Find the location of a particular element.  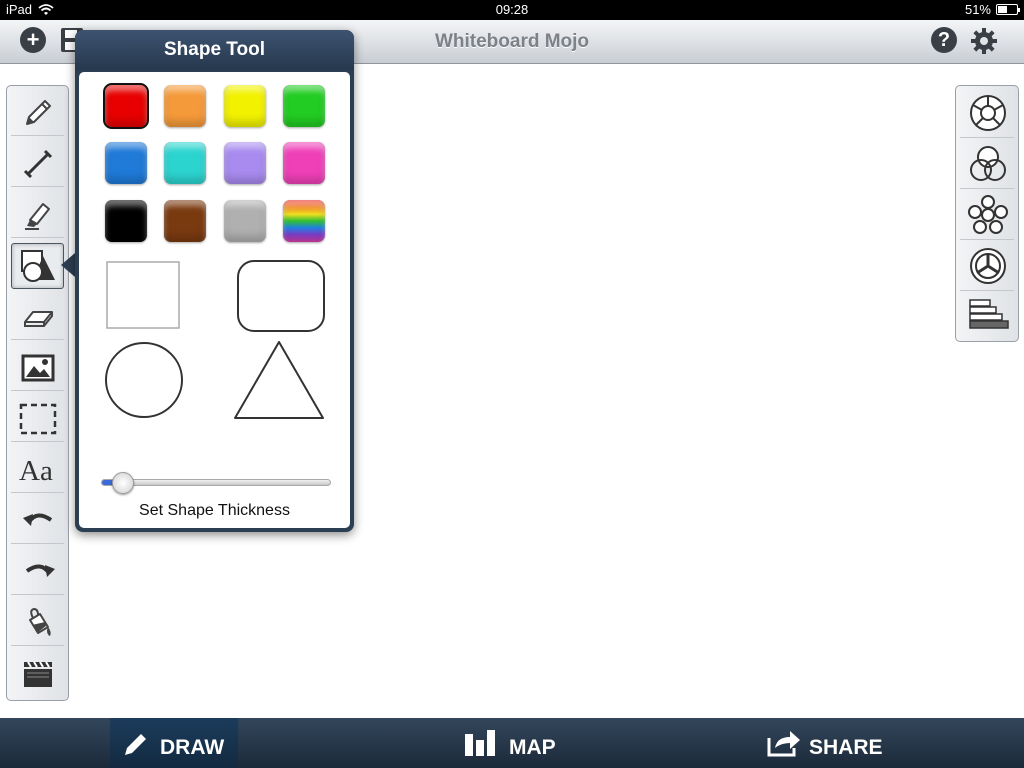

line-tool is located at coordinates (37, 164).